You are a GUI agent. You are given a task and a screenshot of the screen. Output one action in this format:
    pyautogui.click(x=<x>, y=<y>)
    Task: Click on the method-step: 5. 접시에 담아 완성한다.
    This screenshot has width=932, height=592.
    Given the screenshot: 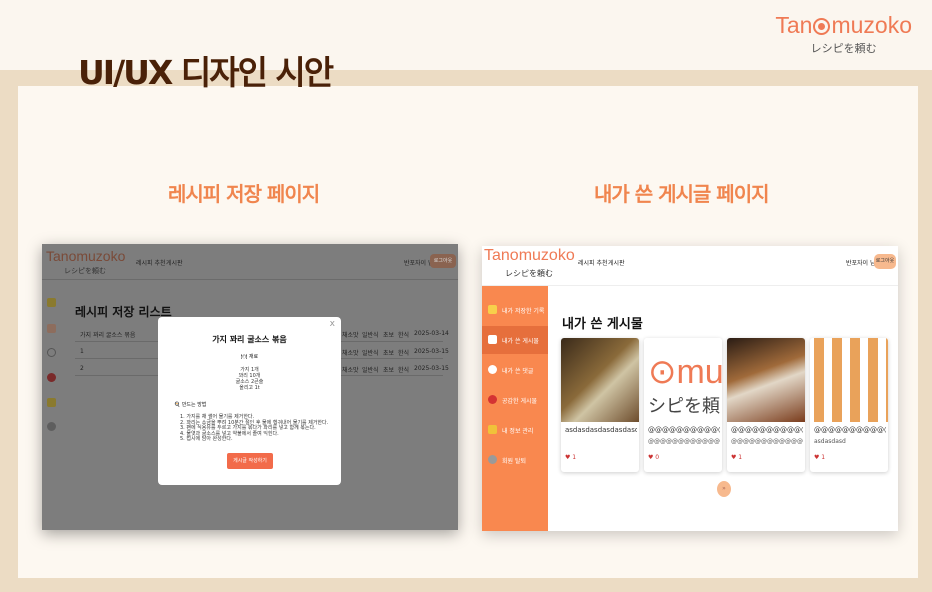 What is the action you would take?
    pyautogui.click(x=206, y=439)
    